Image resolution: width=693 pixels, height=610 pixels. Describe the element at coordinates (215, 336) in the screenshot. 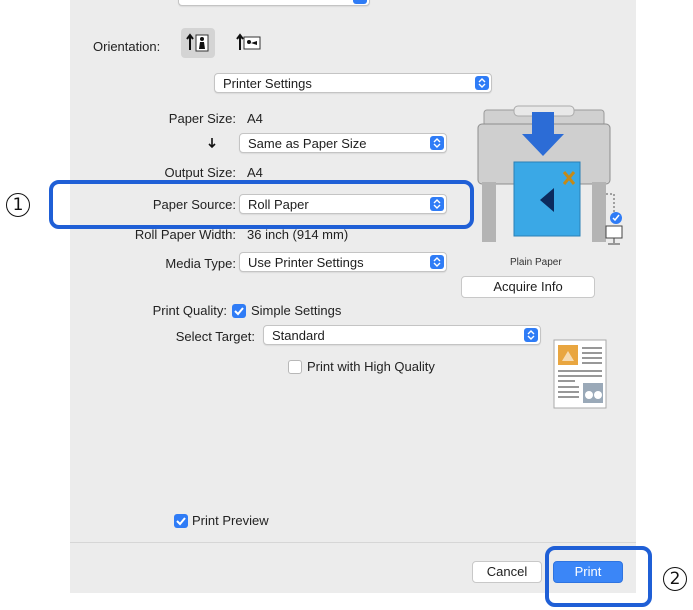

I see `select-target-label: Select Target:` at that location.